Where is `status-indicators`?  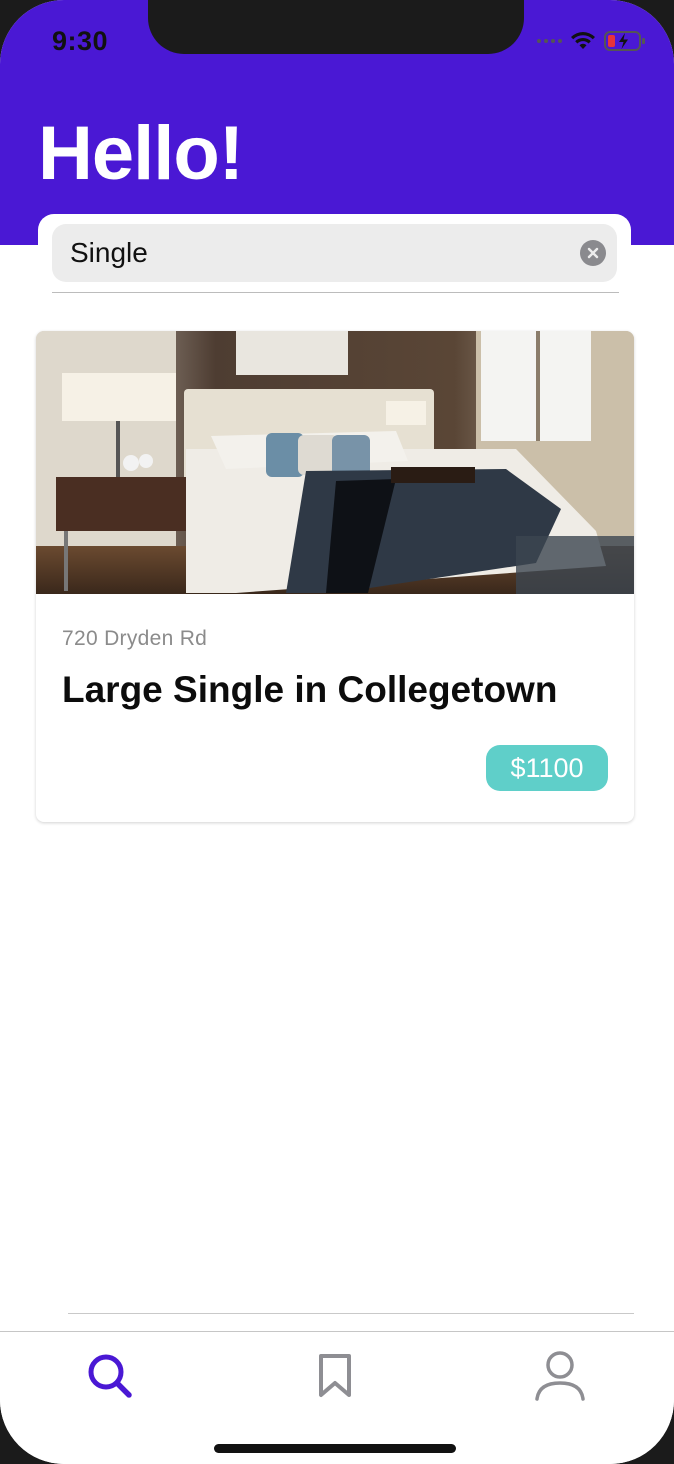 status-indicators is located at coordinates (591, 41).